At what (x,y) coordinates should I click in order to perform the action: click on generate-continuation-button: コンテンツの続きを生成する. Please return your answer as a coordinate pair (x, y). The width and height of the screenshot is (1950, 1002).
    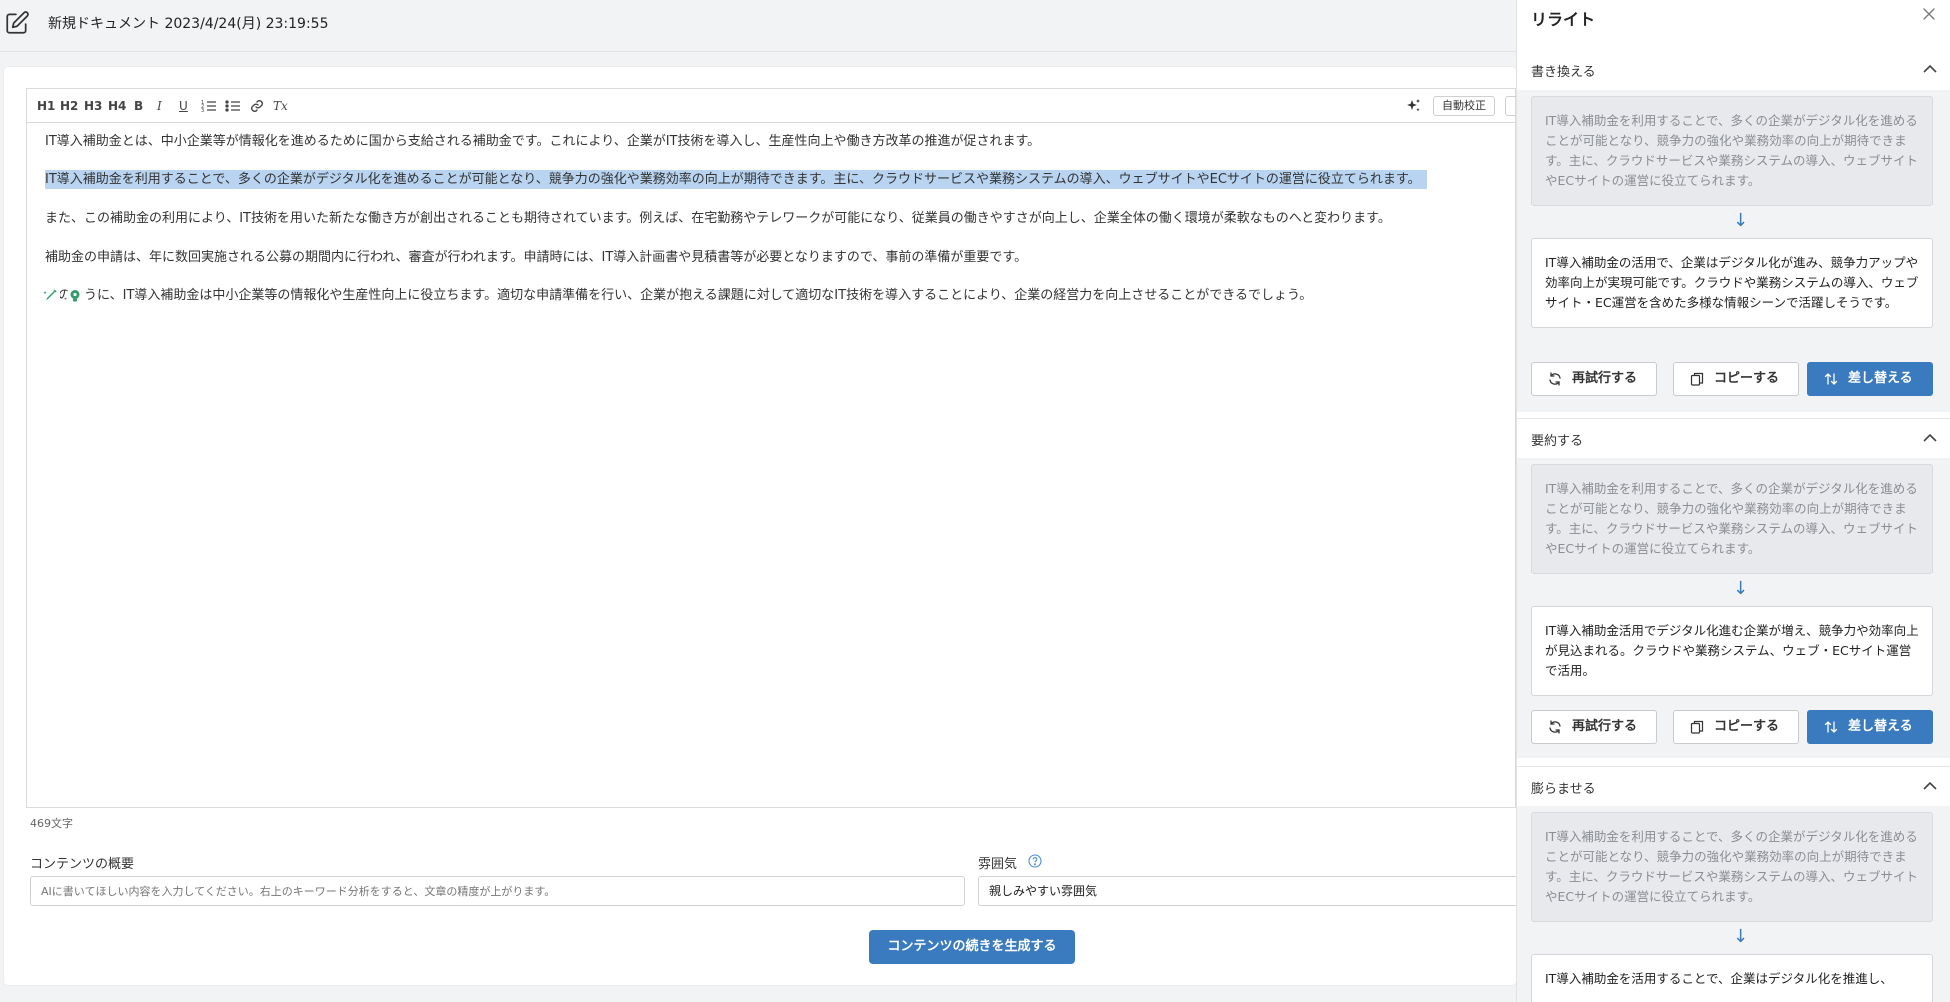
    Looking at the image, I should click on (972, 947).